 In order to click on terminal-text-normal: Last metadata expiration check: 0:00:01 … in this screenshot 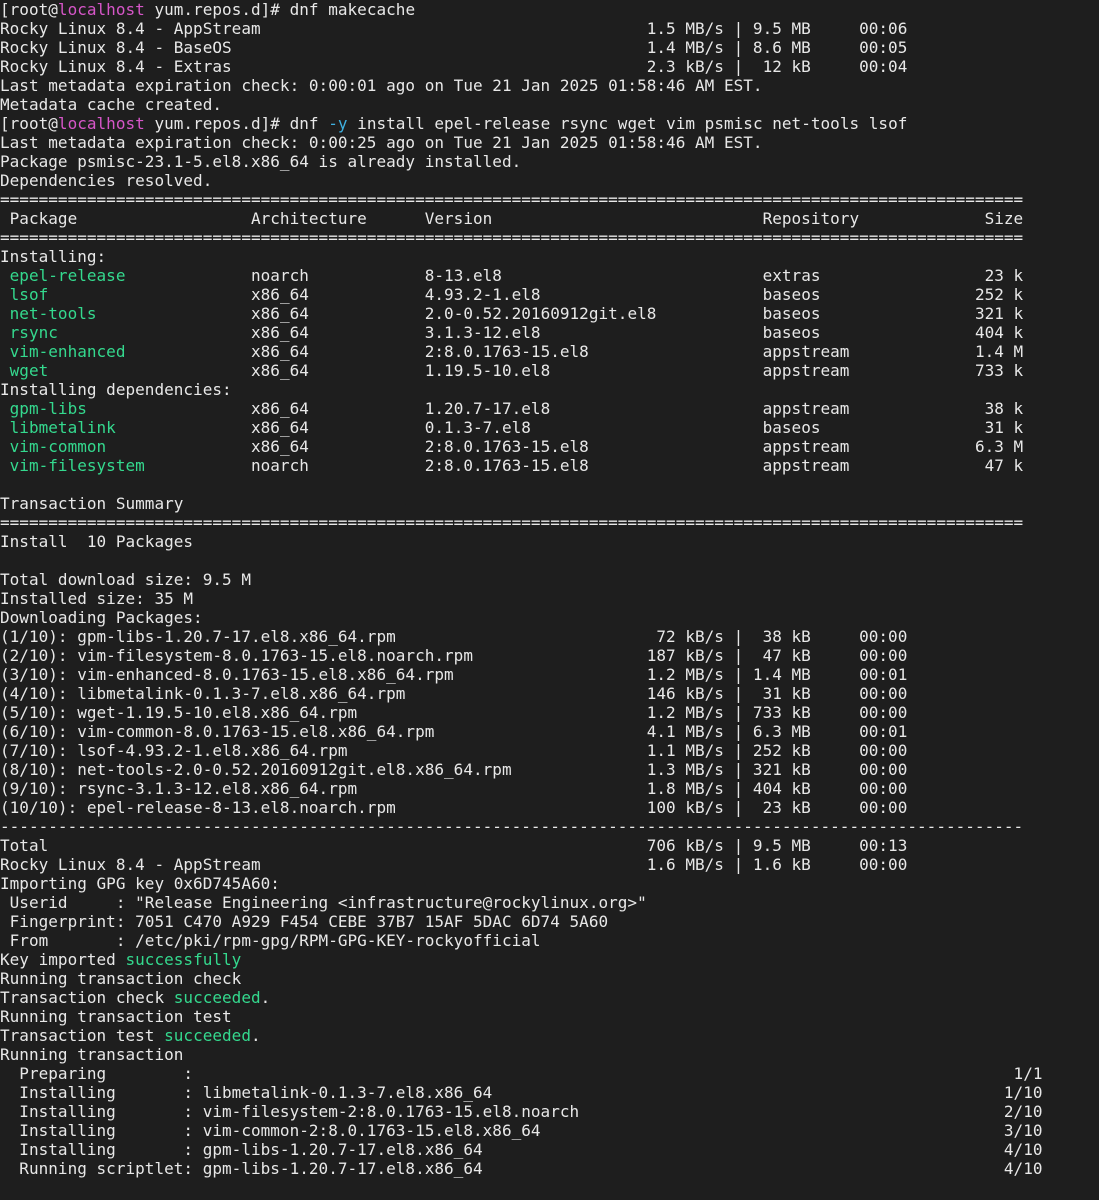, I will do `click(381, 85)`.